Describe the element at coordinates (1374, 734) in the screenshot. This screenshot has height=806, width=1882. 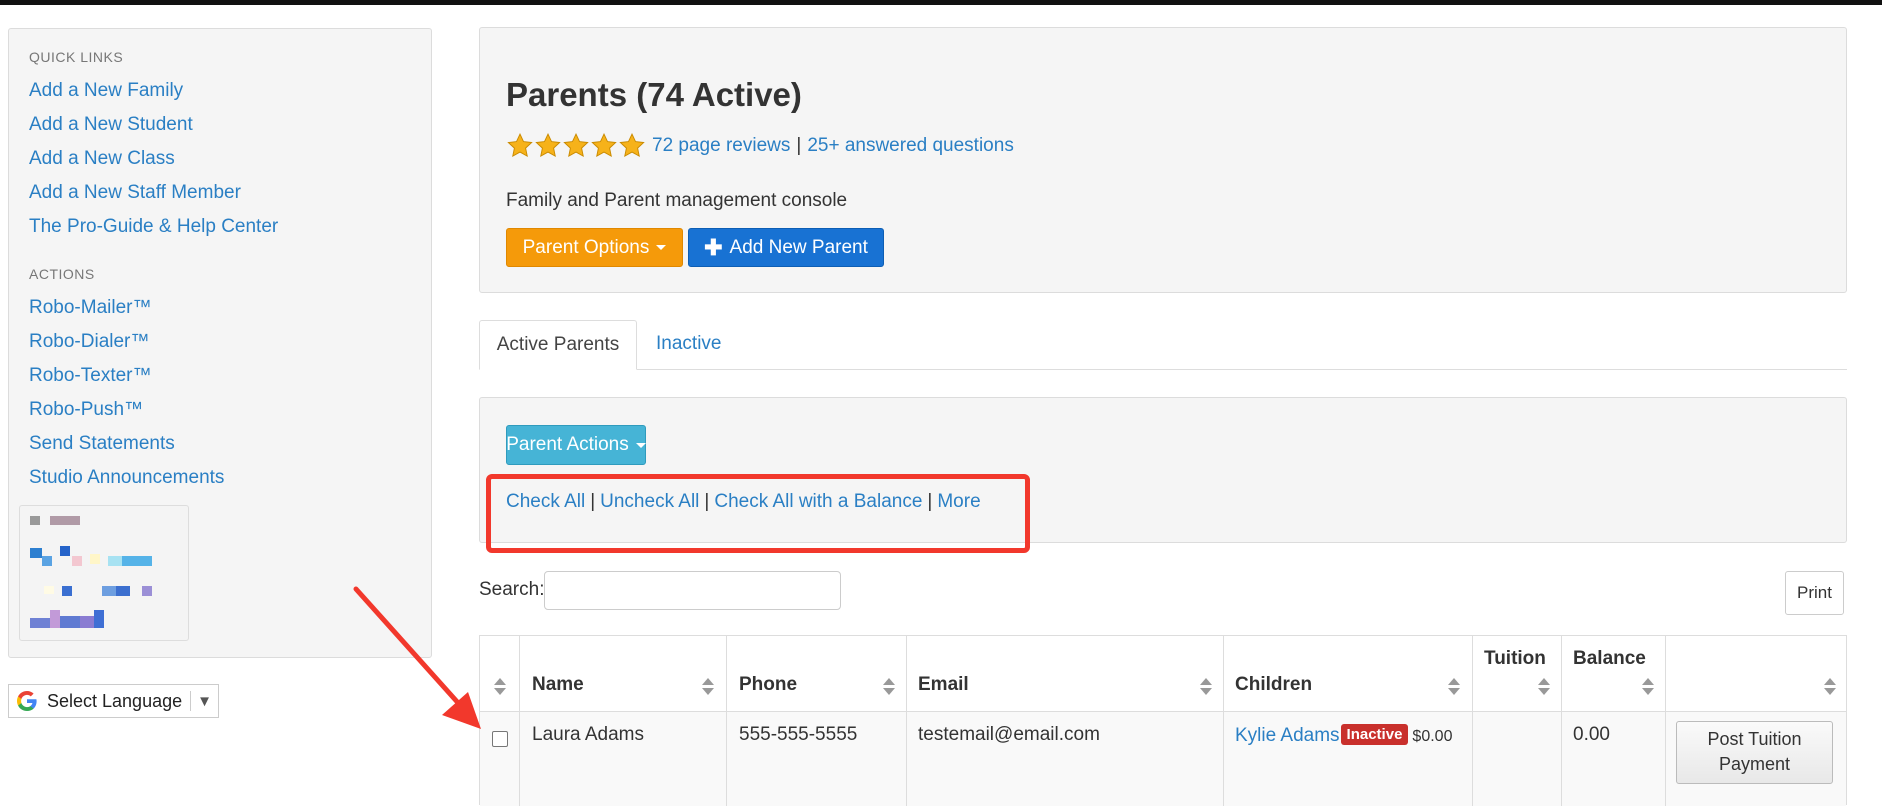
I see `status-badge: Inactive` at that location.